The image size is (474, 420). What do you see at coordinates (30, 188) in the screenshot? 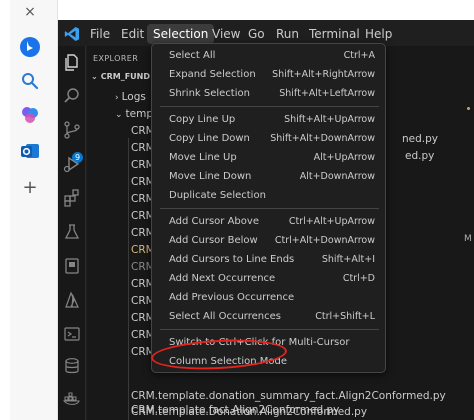
I see `add-icon: +` at bounding box center [30, 188].